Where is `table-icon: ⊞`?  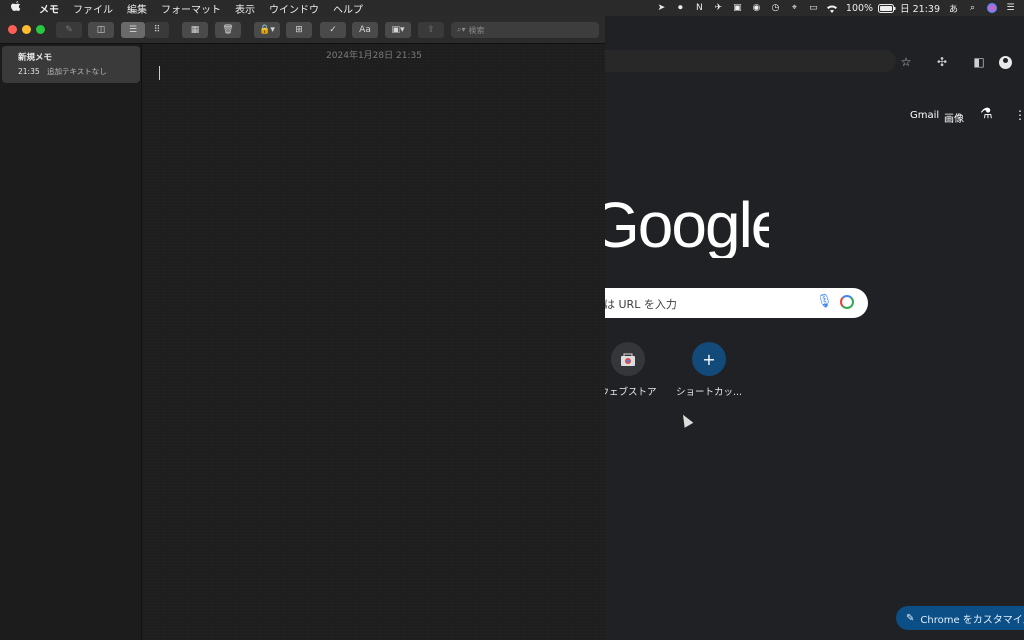
table-icon: ⊞ is located at coordinates (299, 30).